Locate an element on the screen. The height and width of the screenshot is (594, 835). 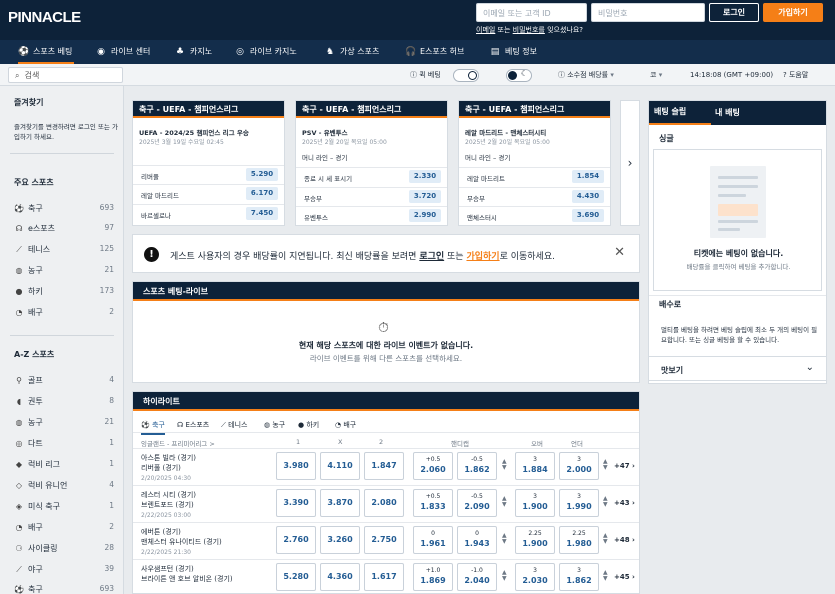
tab-volleyball: ◔ 배구 is located at coordinates (345, 425).